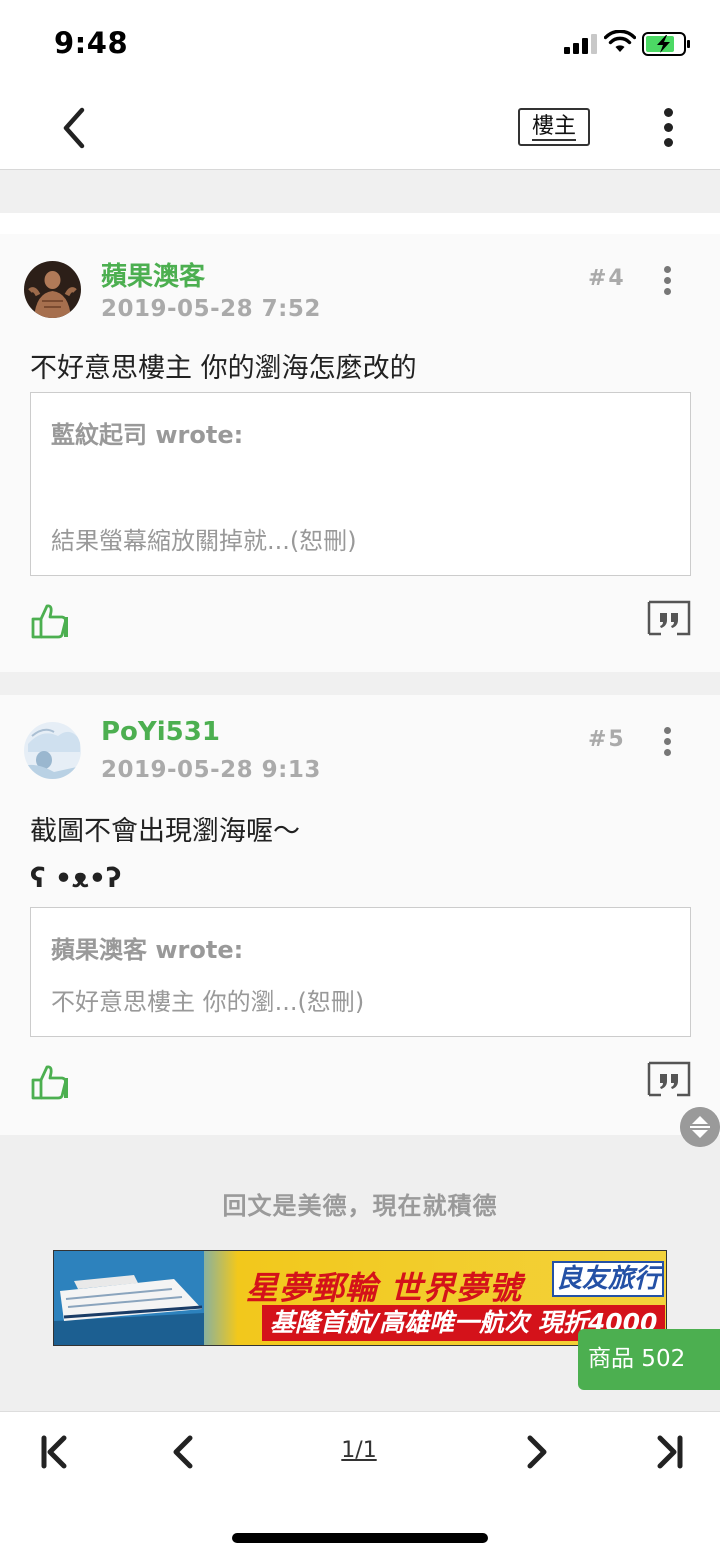 The width and height of the screenshot is (720, 1559). I want to click on floor-number: #5, so click(607, 739).